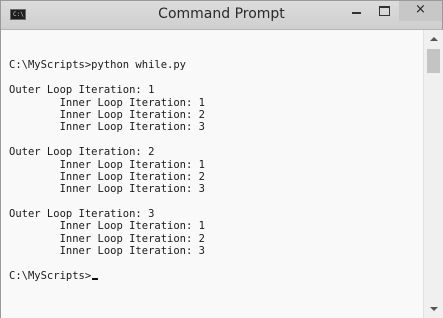  I want to click on console-line: Outer Loop Iteration: 2, so click(82, 152).